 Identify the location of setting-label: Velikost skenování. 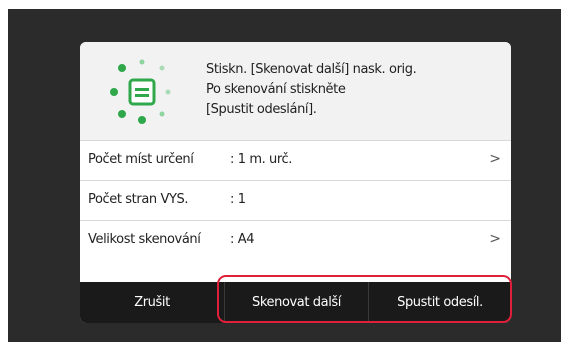
(144, 239).